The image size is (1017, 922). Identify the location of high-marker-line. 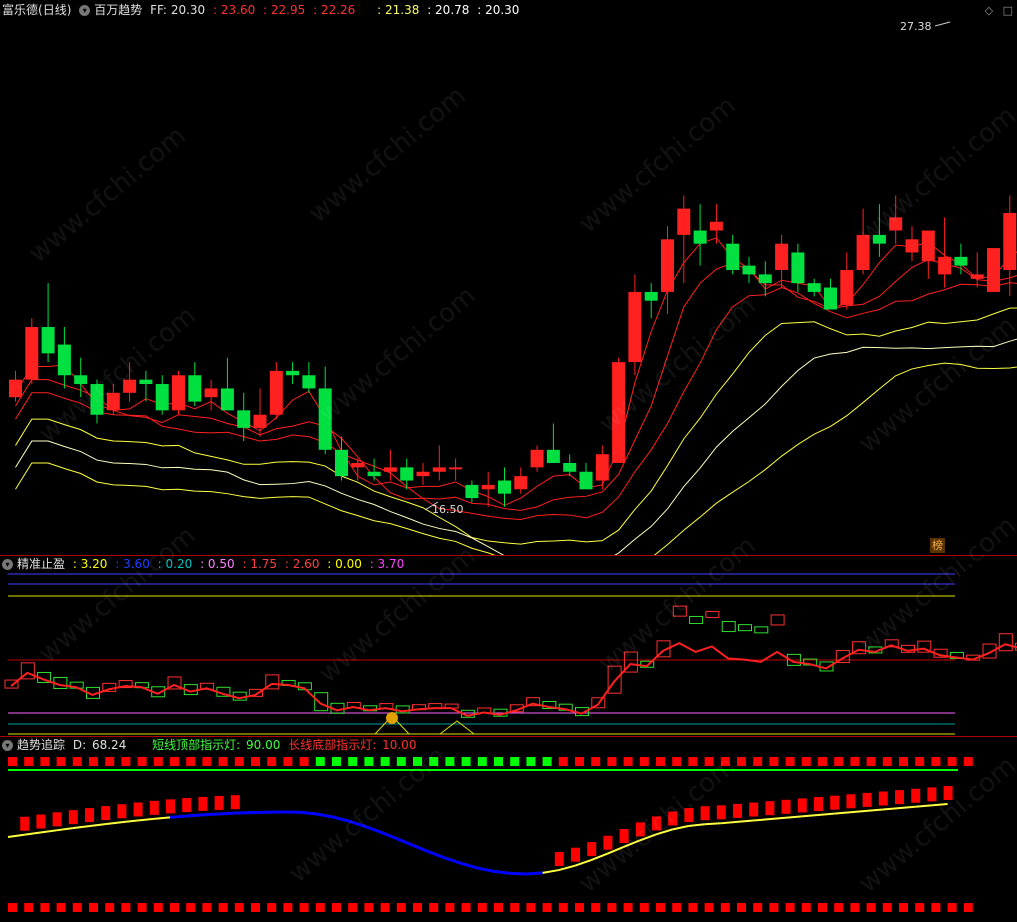
(942, 24).